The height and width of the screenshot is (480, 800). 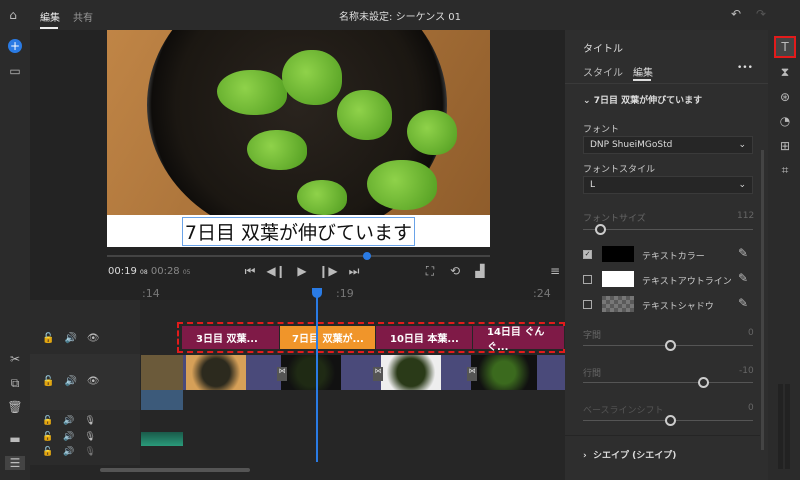 What do you see at coordinates (618, 279) in the screenshot?
I see `outline-color-swatch` at bounding box center [618, 279].